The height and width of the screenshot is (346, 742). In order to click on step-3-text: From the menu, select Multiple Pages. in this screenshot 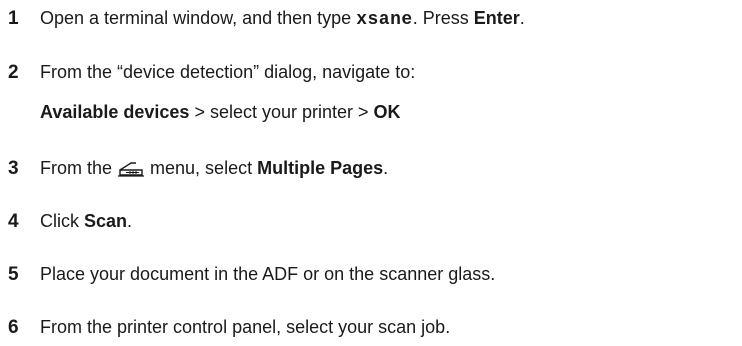, I will do `click(214, 168)`.